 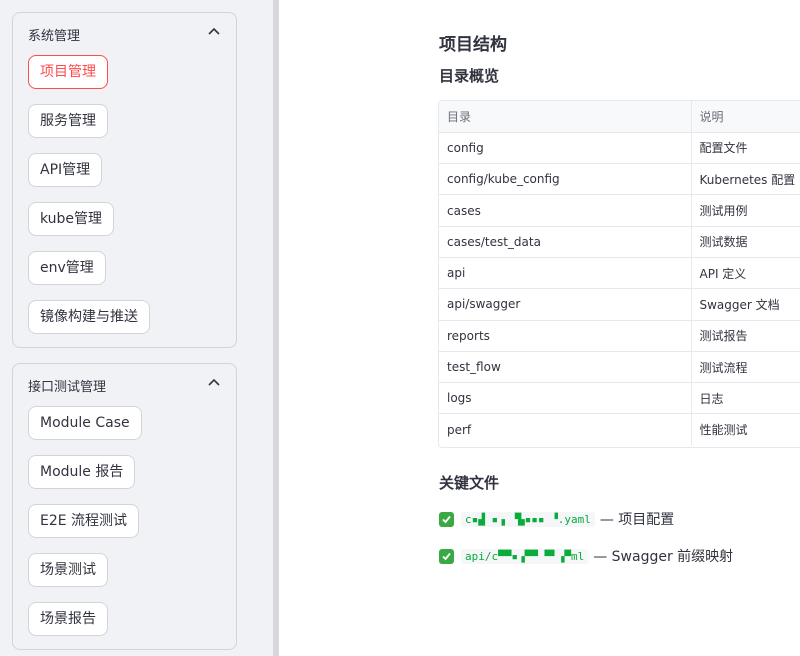 I want to click on nav-button-api-management: API管理, so click(x=65, y=170).